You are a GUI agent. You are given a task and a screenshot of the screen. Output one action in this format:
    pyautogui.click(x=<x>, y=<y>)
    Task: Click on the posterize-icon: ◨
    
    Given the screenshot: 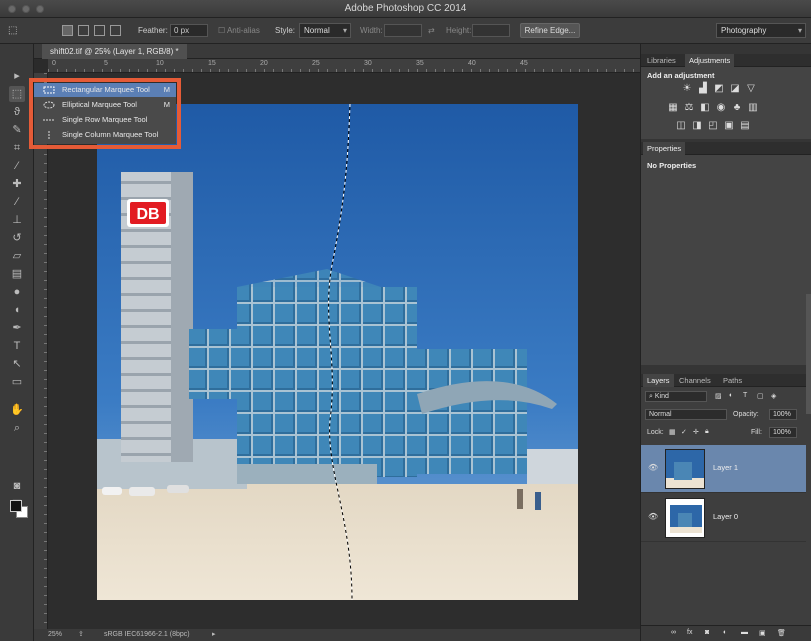 What is the action you would take?
    pyautogui.click(x=697, y=126)
    